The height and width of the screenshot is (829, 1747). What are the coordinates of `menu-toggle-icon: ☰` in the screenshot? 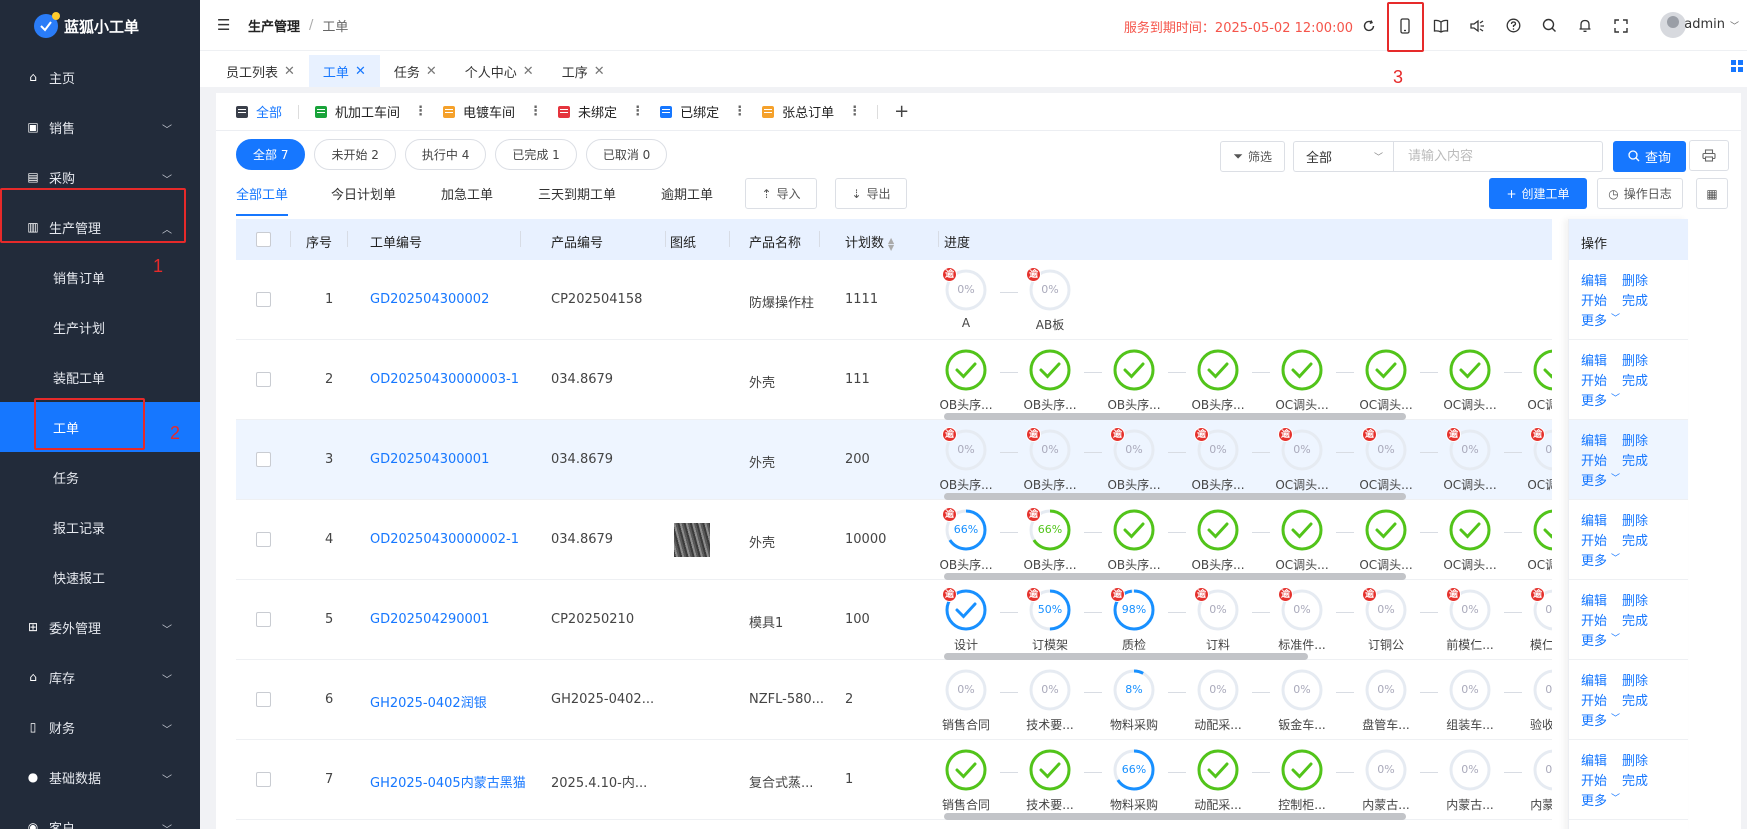 It's located at (224, 25).